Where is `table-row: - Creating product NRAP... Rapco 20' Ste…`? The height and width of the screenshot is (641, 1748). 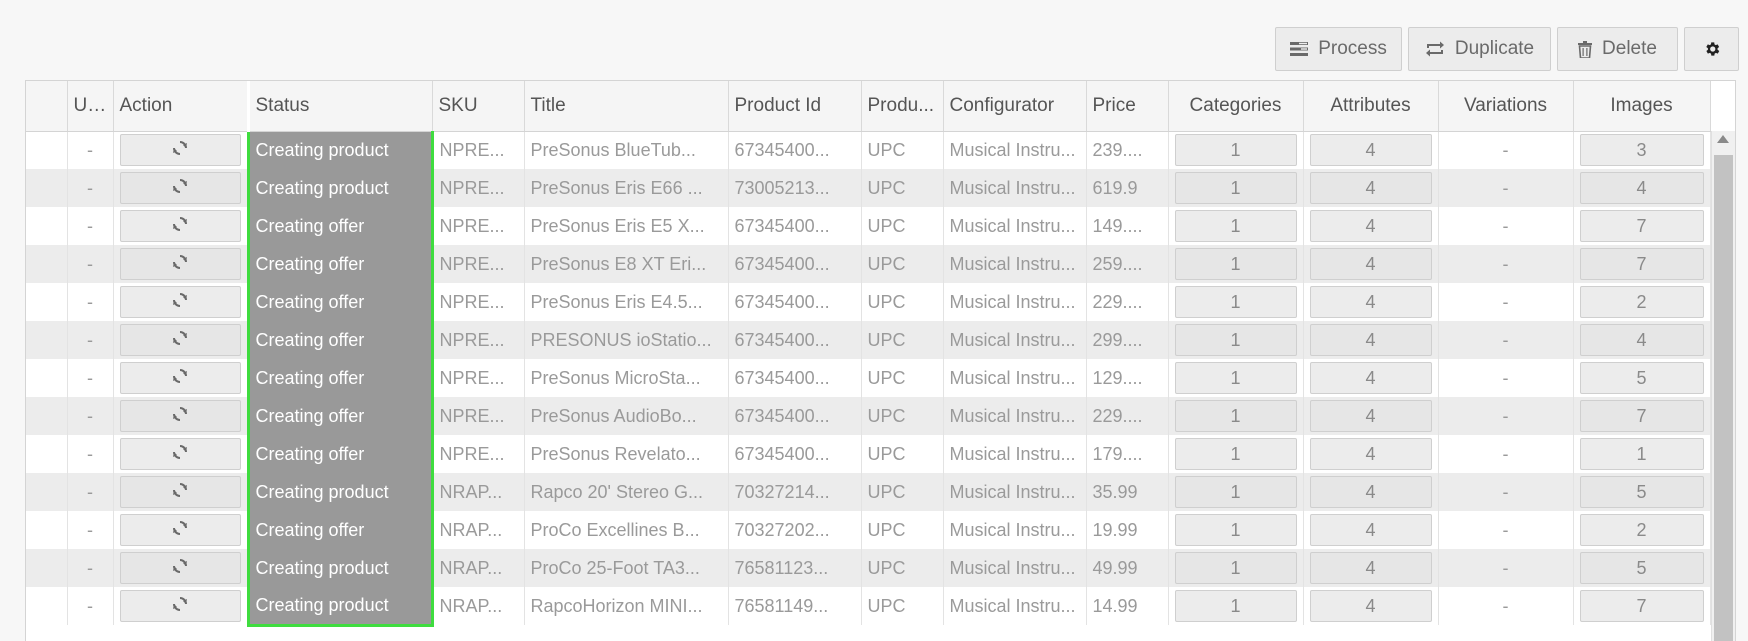
table-row: - Creating product NRAP... Rapco 20' Ste… is located at coordinates (868, 492).